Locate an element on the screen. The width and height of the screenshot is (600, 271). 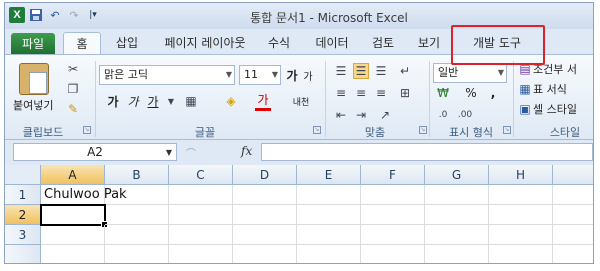
cell-e4 is located at coordinates (329, 254).